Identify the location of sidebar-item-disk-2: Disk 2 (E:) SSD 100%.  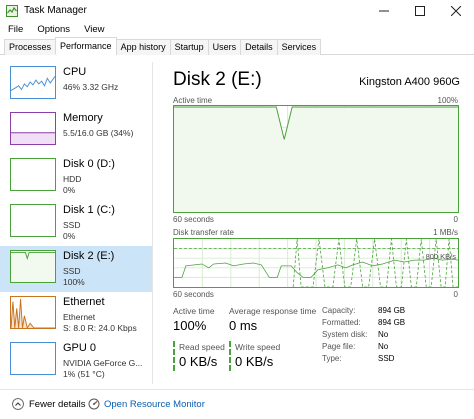
(76, 269).